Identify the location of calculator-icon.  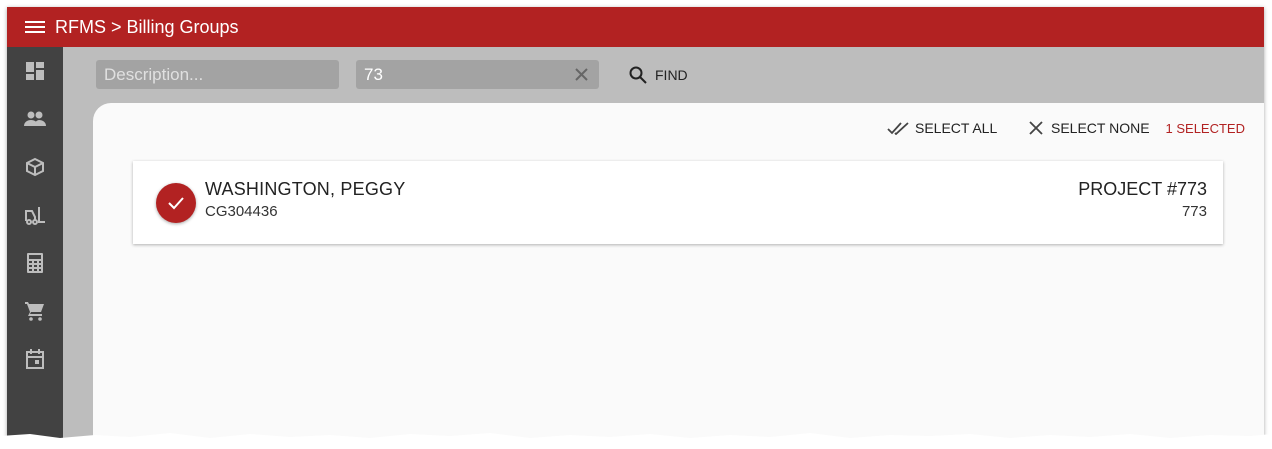
(35, 263).